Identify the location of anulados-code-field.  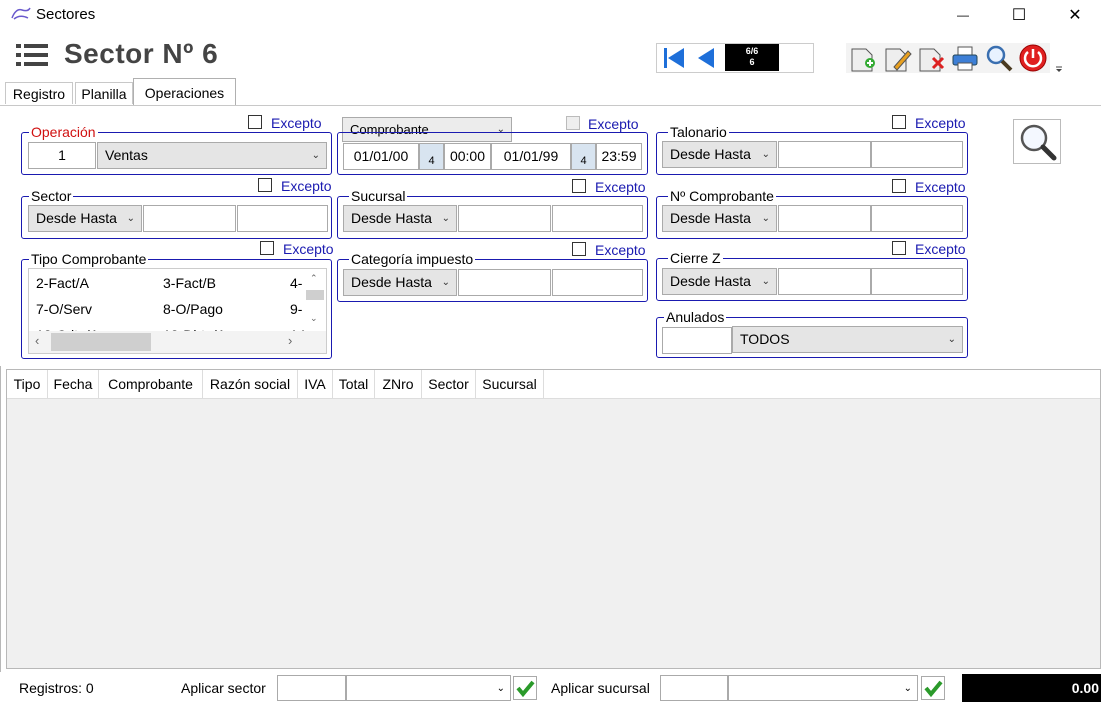
(697, 340).